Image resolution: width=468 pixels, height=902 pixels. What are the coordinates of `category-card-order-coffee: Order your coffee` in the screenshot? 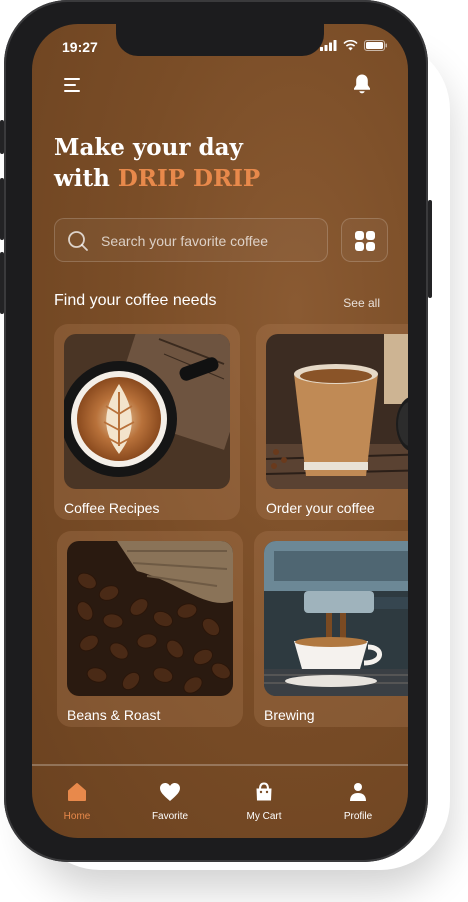 It's located at (332, 422).